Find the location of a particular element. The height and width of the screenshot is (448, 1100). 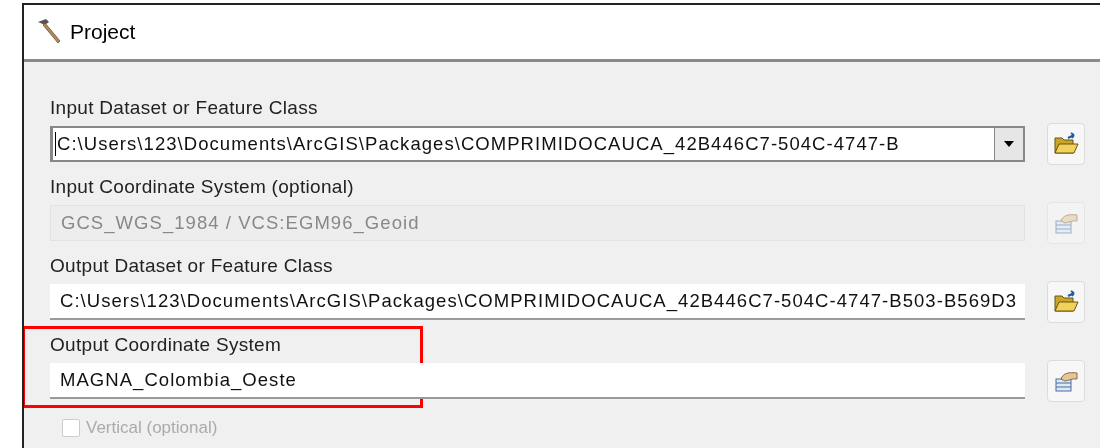

input-field: C:\Users\123\Documents\ArcGIS\Packages\COMPRIMIDOCAUCA_42B446C7-504C-4747-B503-B569D3 is located at coordinates (537, 302).